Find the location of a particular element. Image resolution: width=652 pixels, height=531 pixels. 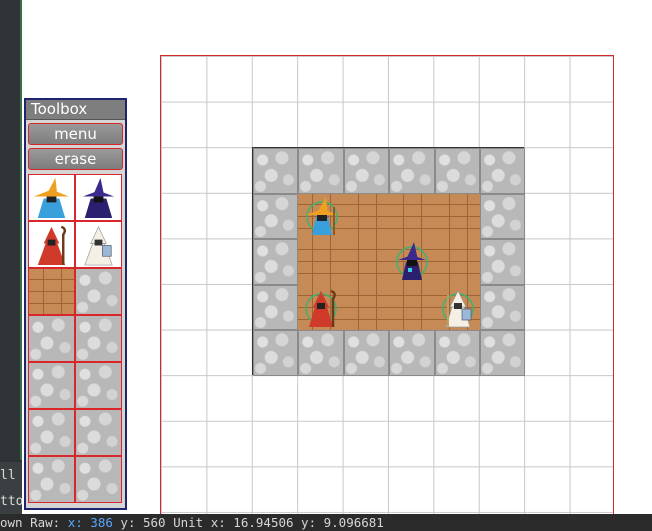

status-prefix: own Raw: is located at coordinates (34, 522).